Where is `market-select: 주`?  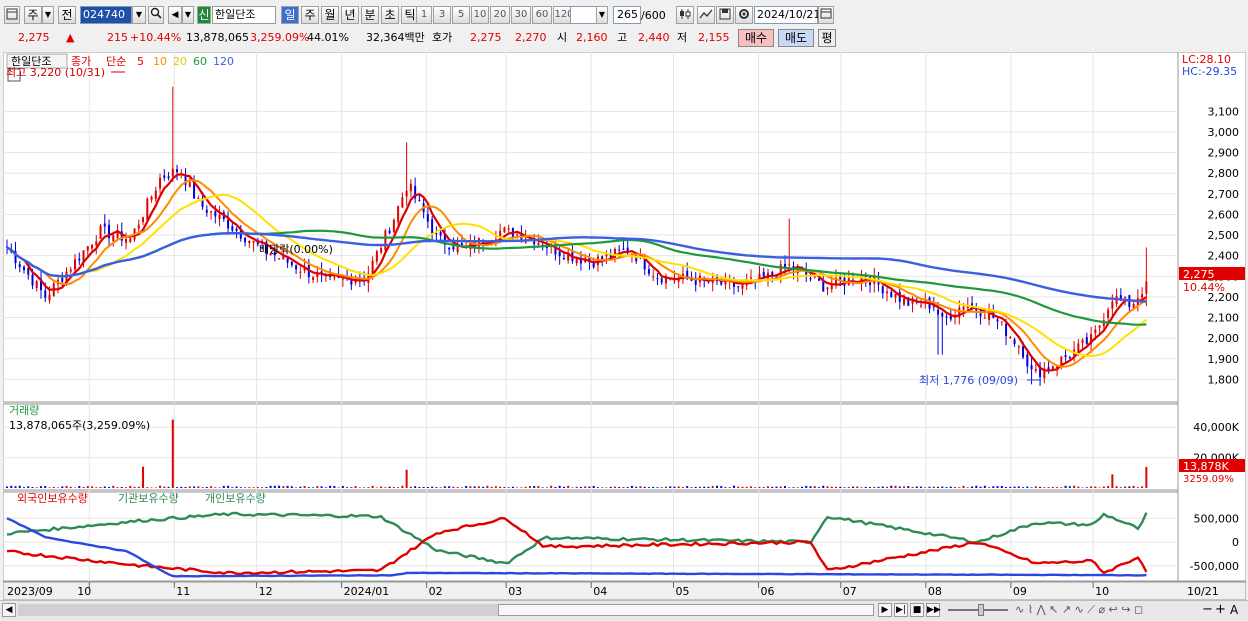 market-select: 주 is located at coordinates (33, 15).